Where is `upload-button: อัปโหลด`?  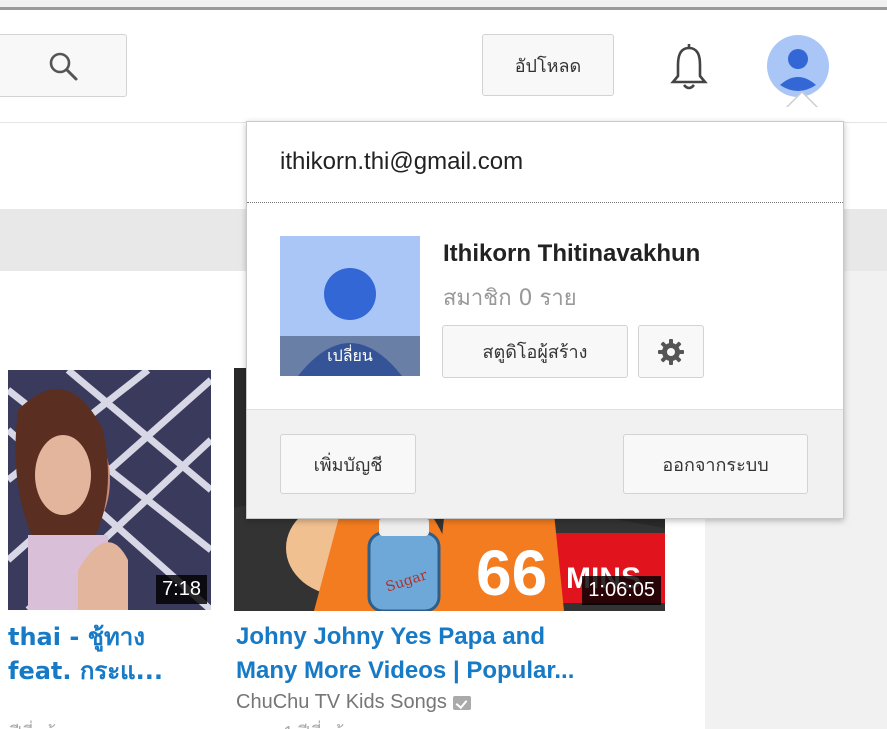 upload-button: อัปโหลด is located at coordinates (548, 65).